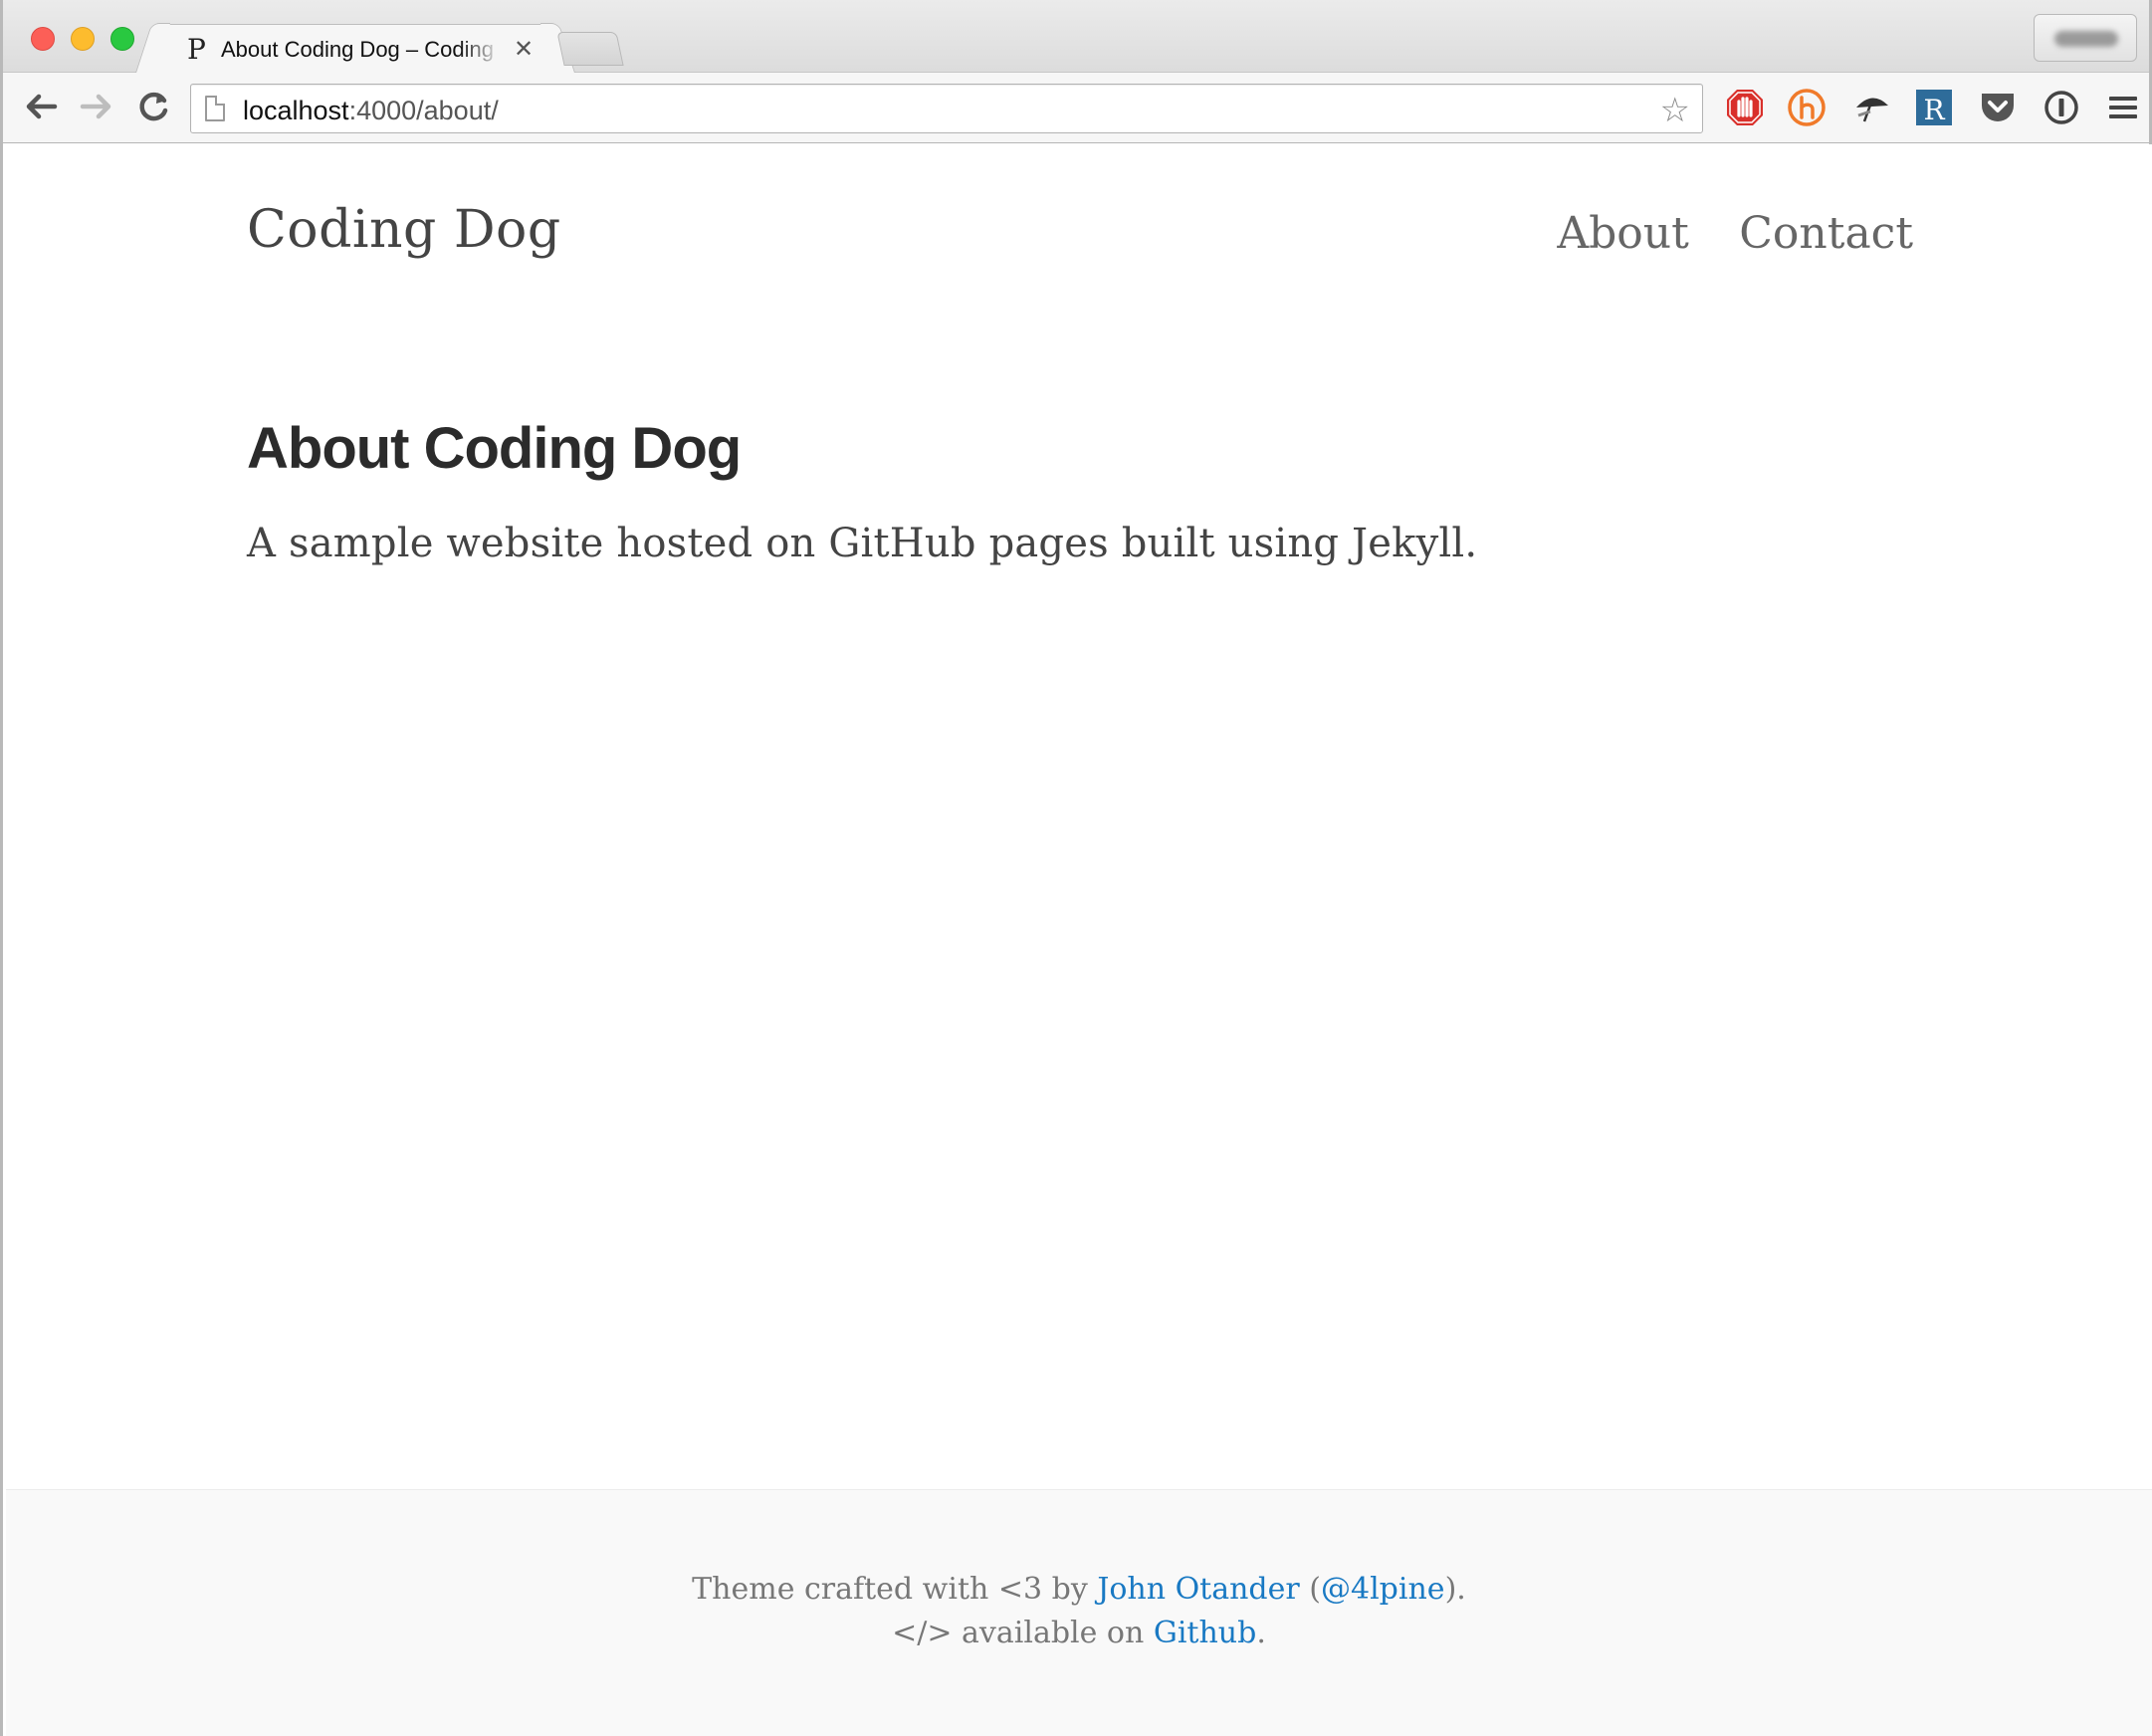 This screenshot has width=2152, height=1736. What do you see at coordinates (424, 111) in the screenshot?
I see `url-path: :4000/about/` at bounding box center [424, 111].